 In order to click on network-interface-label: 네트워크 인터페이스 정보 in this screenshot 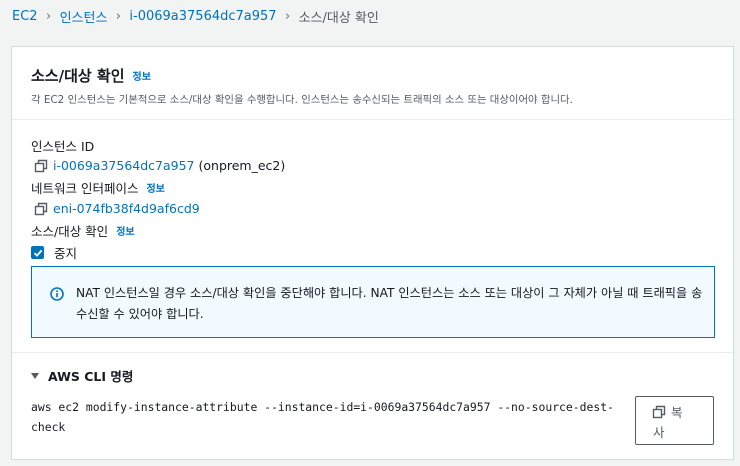, I will do `click(98, 187)`.